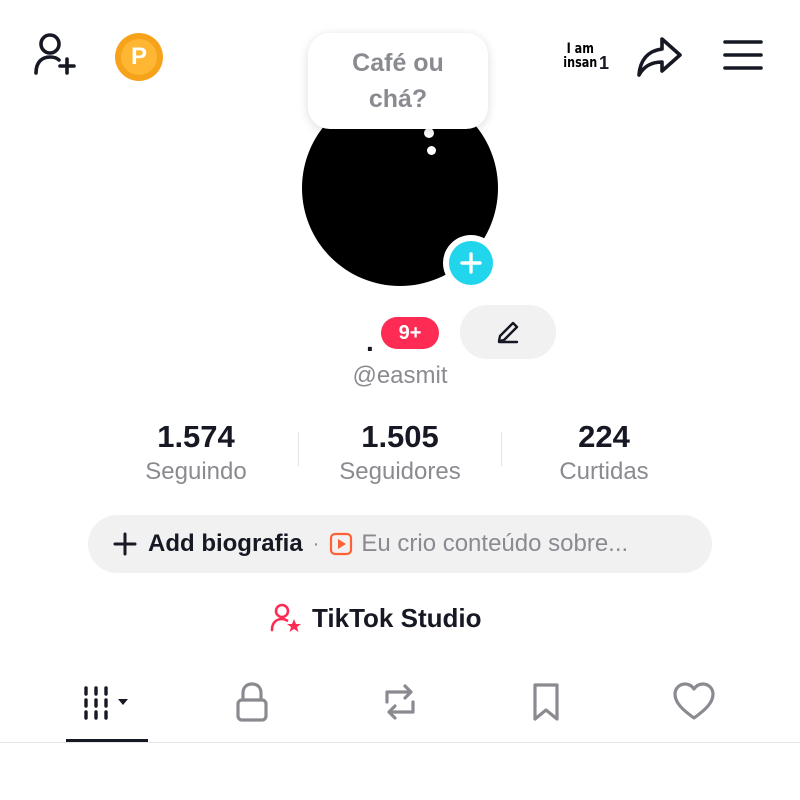  What do you see at coordinates (400, 471) in the screenshot?
I see `stat-label: Seguidores` at bounding box center [400, 471].